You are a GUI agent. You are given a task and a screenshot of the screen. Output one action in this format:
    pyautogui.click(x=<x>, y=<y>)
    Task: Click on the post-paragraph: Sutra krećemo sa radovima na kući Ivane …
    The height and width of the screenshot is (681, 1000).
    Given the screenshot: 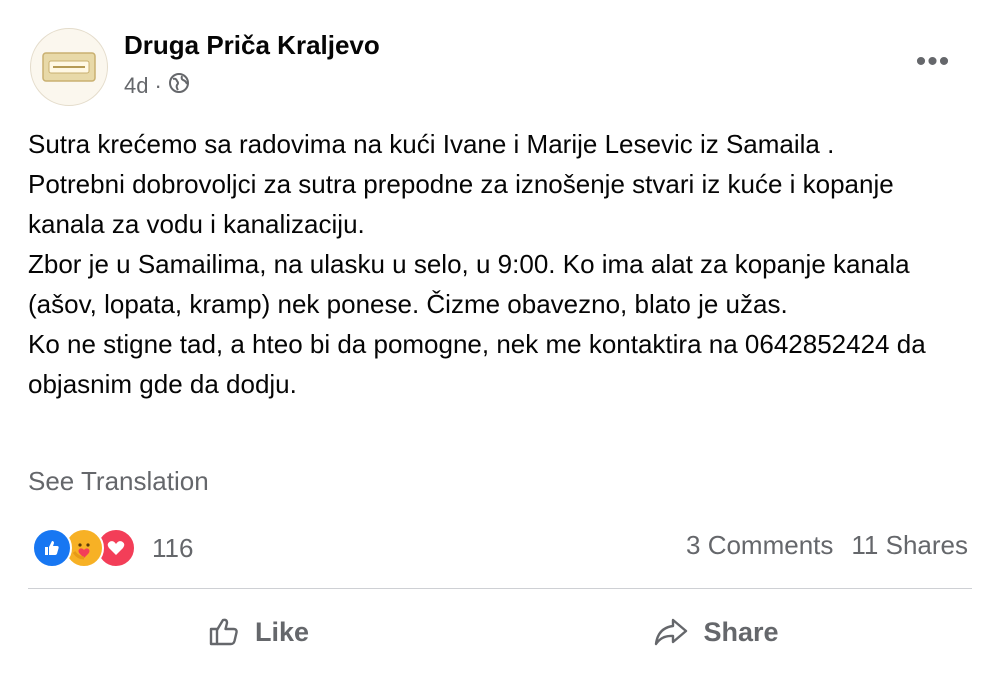 What is the action you would take?
    pyautogui.click(x=431, y=144)
    